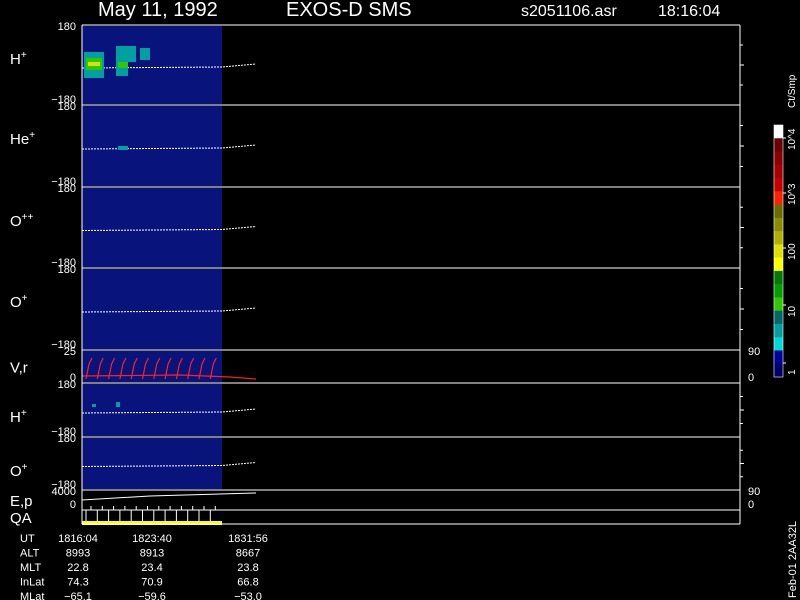 Image resolution: width=800 pixels, height=600 pixels. I want to click on ephemeris-label: MLT, so click(30, 568).